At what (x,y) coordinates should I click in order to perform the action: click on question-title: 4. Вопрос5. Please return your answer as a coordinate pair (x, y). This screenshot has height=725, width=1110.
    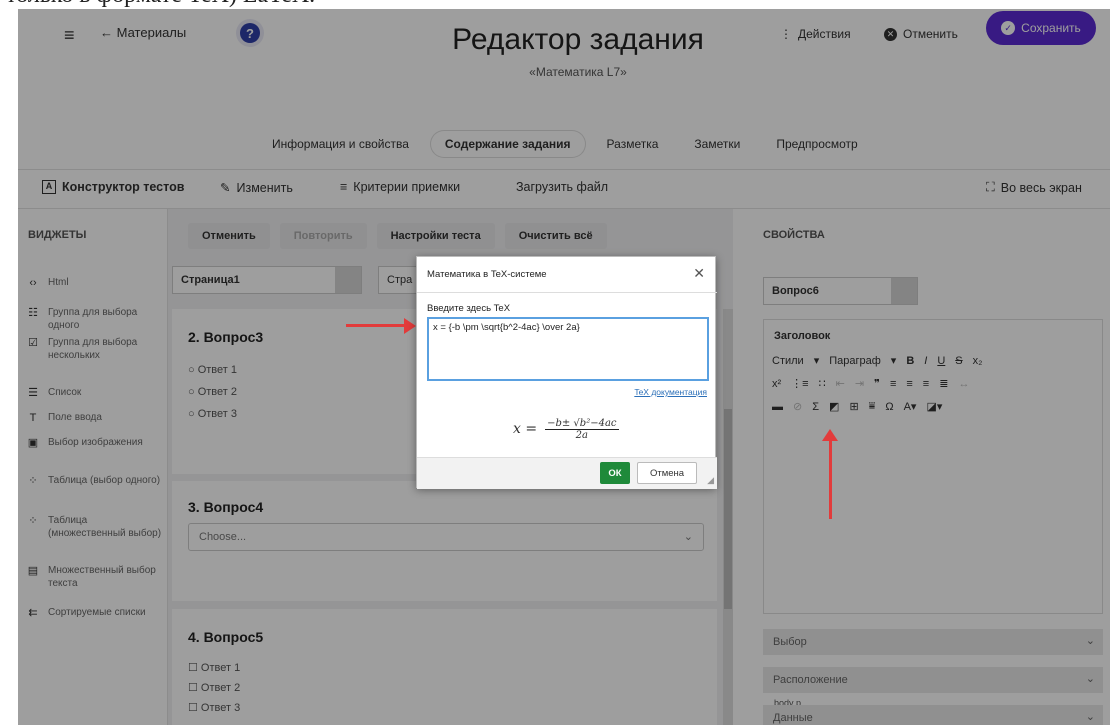
    Looking at the image, I should click on (226, 637).